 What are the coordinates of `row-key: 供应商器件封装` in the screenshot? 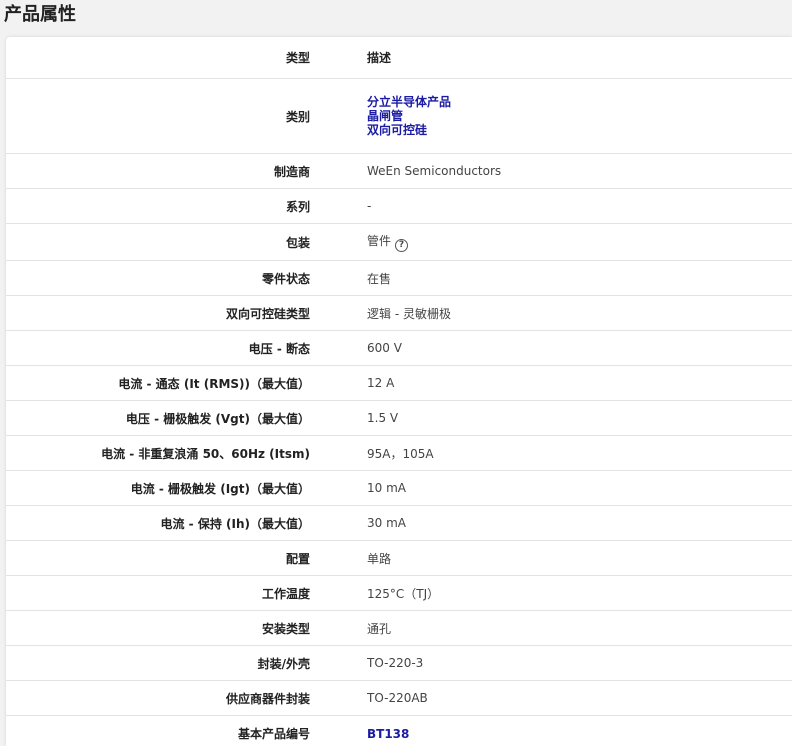 It's located at (267, 698).